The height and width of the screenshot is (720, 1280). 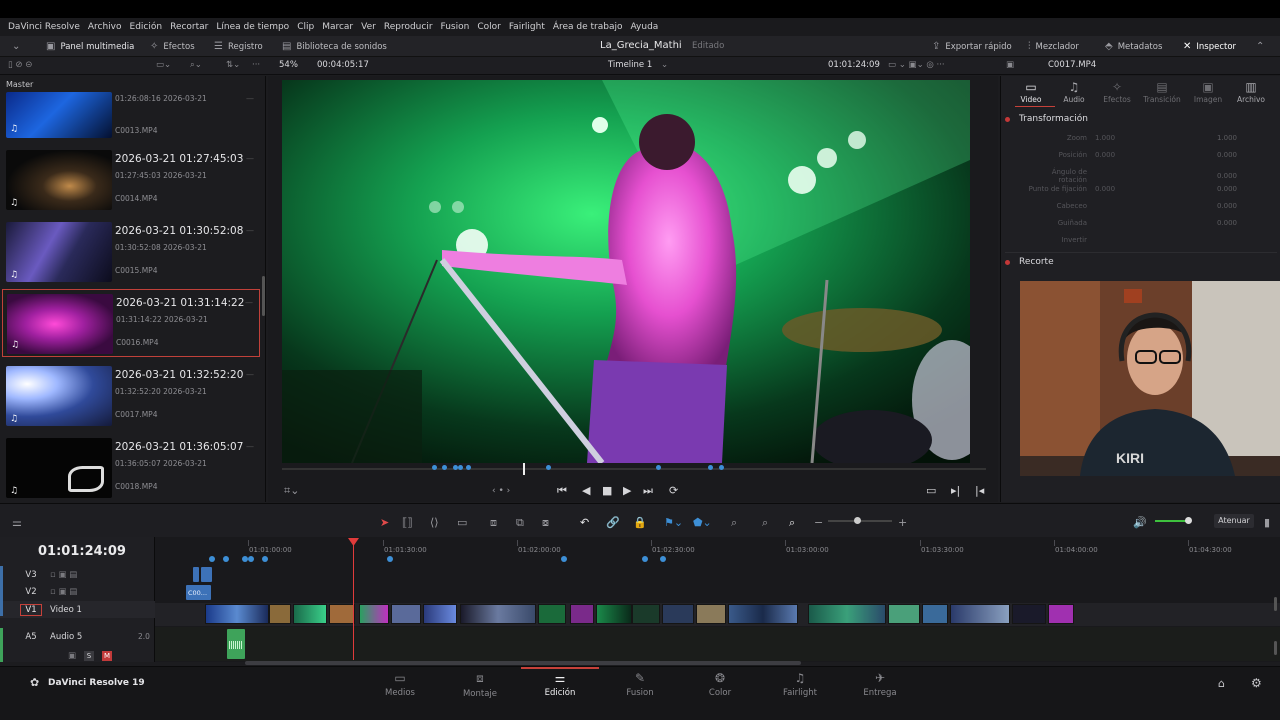 What do you see at coordinates (305, 27) in the screenshot?
I see `menu-item: Clip` at bounding box center [305, 27].